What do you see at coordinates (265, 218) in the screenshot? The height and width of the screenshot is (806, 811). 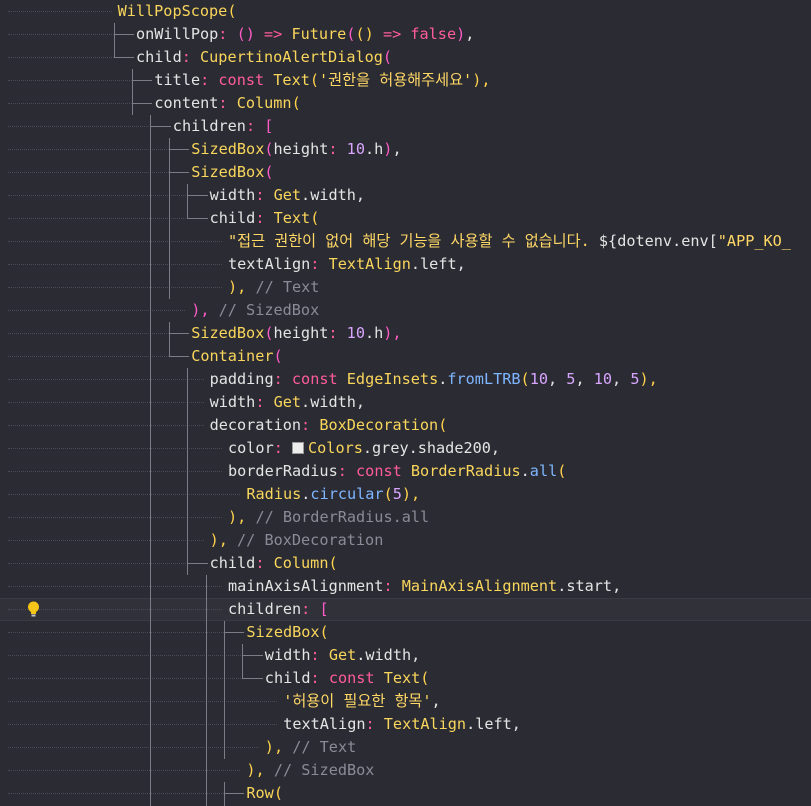 I see `code-text: child: Text(` at bounding box center [265, 218].